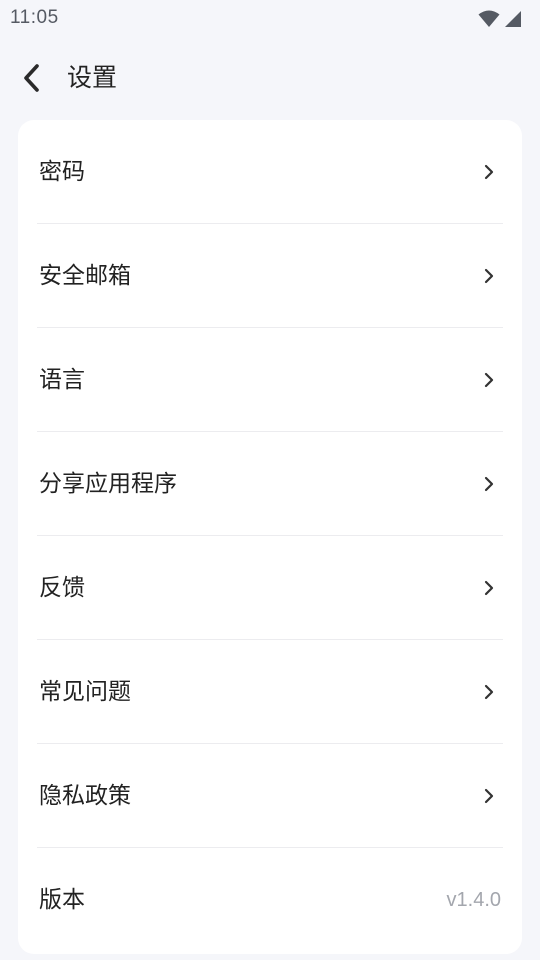  I want to click on settings-item-secure-email: 安全邮箱, so click(270, 276).